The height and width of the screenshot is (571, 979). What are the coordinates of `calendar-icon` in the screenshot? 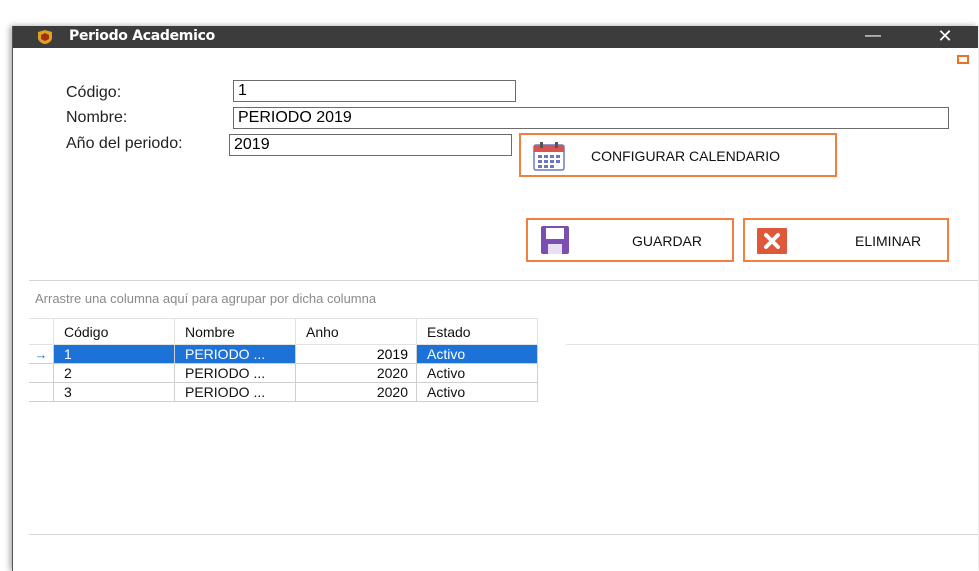 It's located at (549, 156).